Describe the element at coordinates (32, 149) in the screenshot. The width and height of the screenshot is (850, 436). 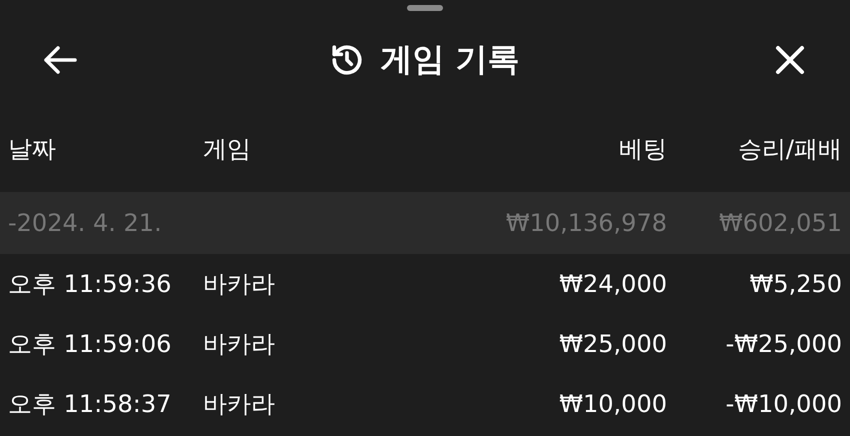
I see `column-header: 날짜` at that location.